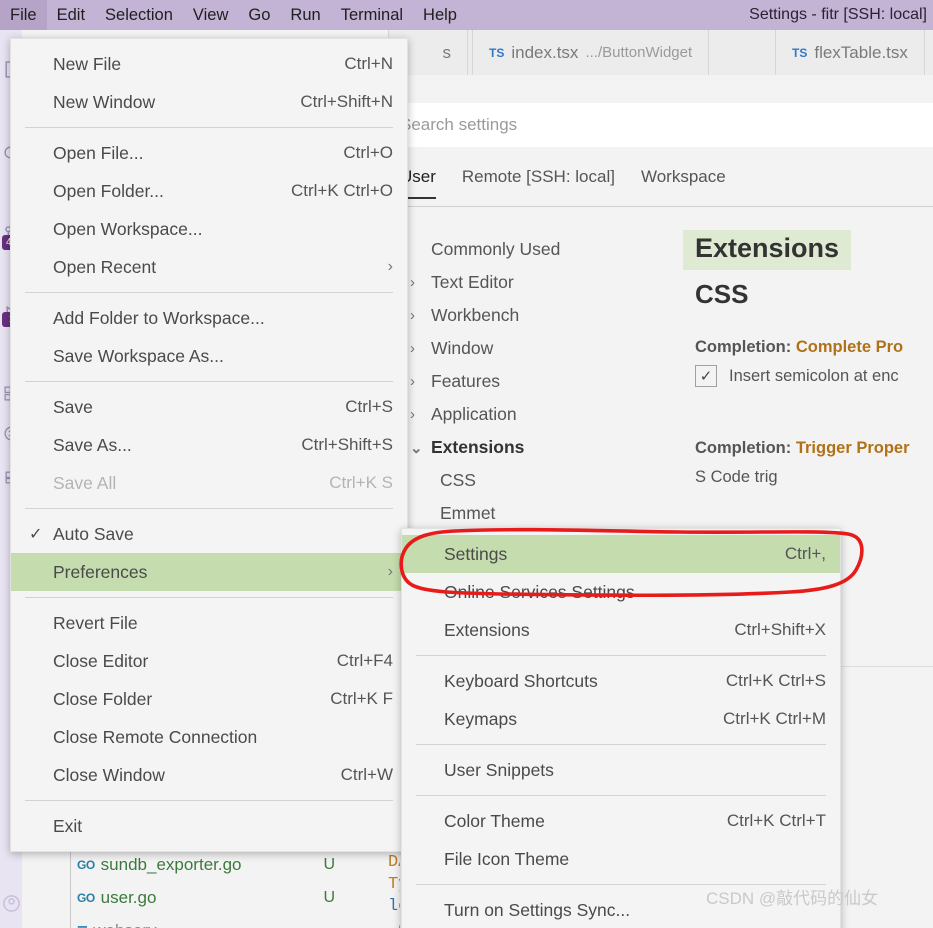 The width and height of the screenshot is (933, 928). What do you see at coordinates (462, 348) in the screenshot?
I see `toc-label: Window` at bounding box center [462, 348].